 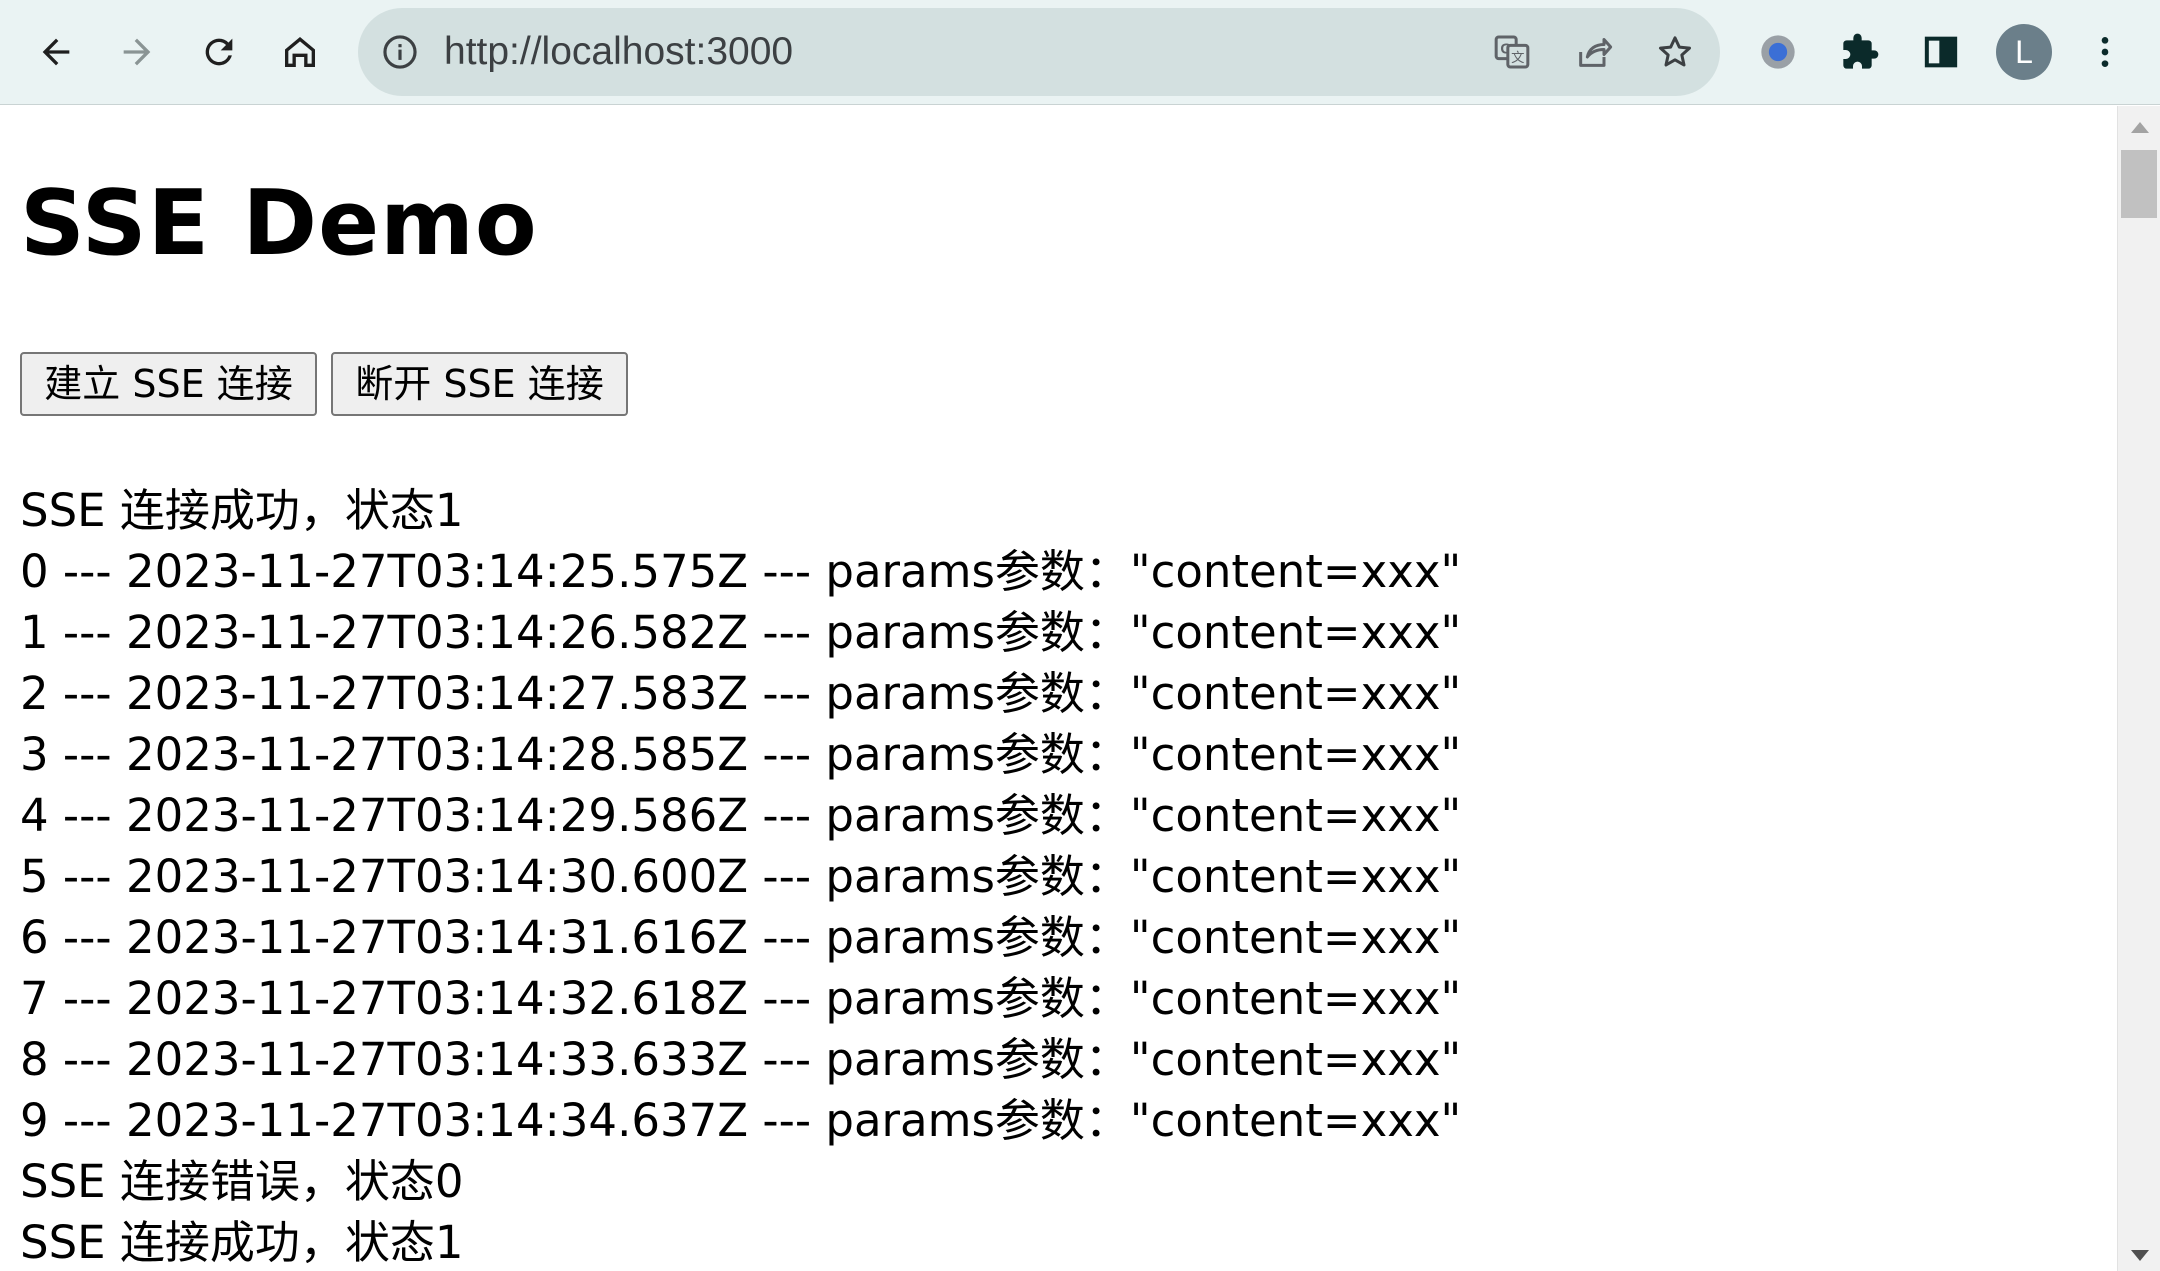 I want to click on translate-button: G 文, so click(x=1512, y=52).